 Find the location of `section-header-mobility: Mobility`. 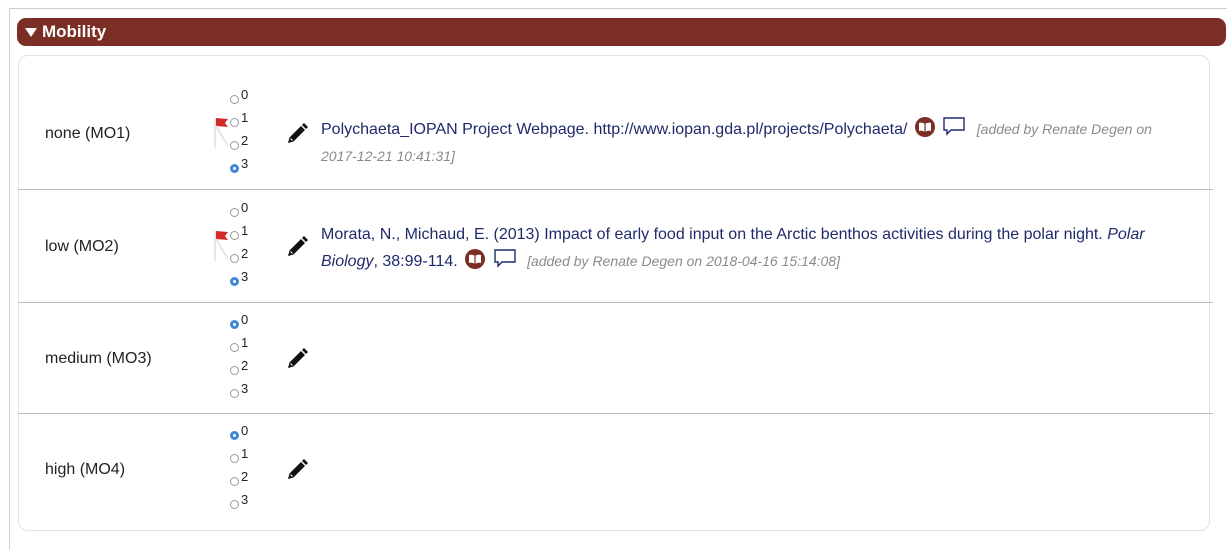

section-header-mobility: Mobility is located at coordinates (621, 32).